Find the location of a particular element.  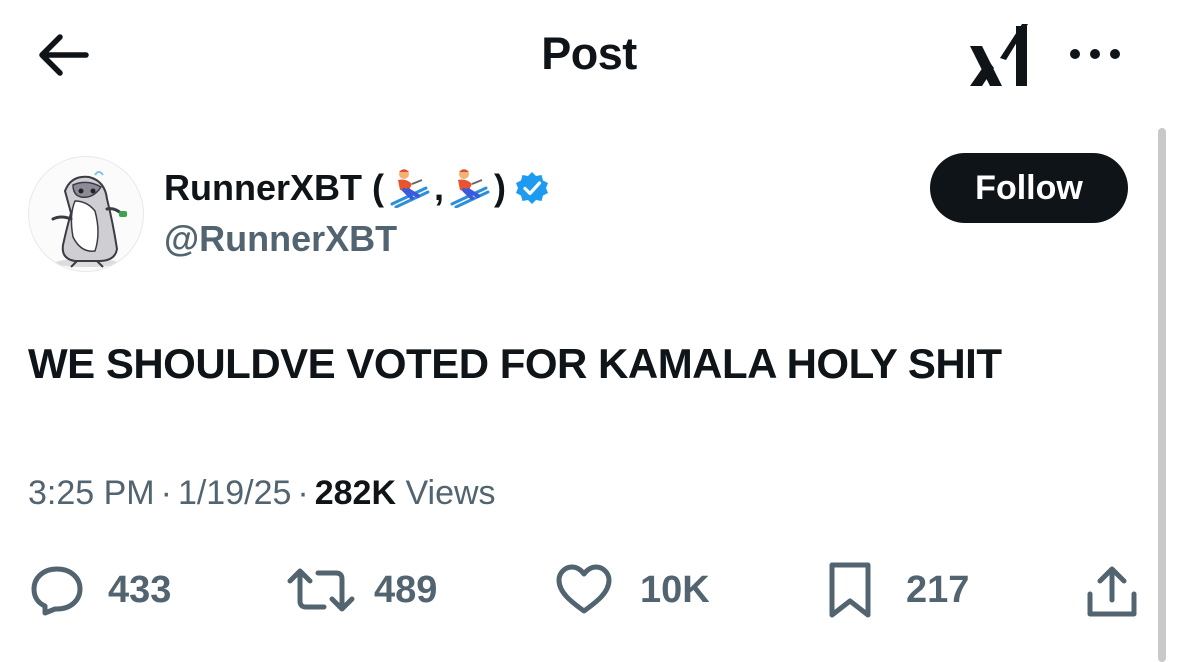

post-metadata: 3:25 PM · 1/19/25 · 282K Views is located at coordinates (262, 493).